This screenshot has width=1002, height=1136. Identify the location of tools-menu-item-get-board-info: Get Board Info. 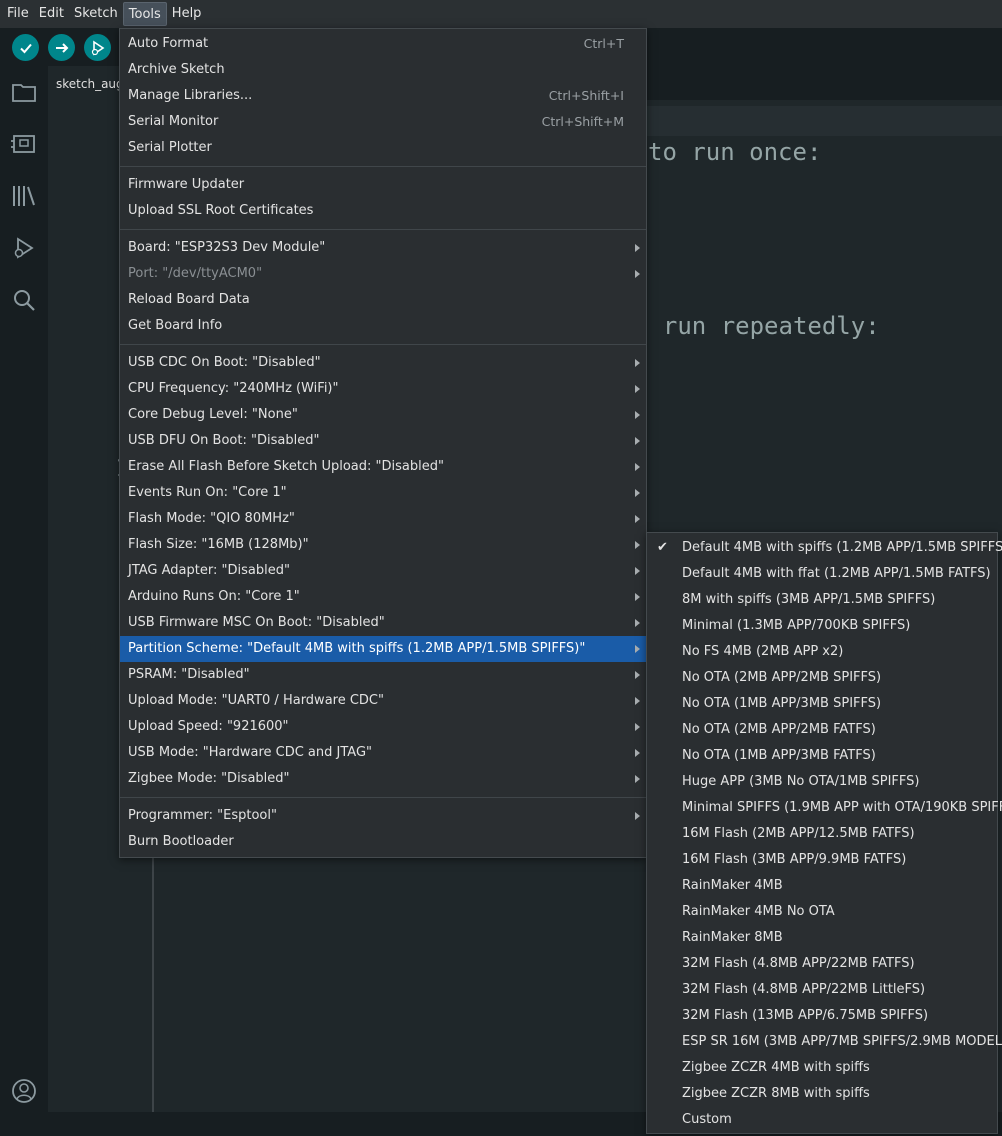
(383, 326).